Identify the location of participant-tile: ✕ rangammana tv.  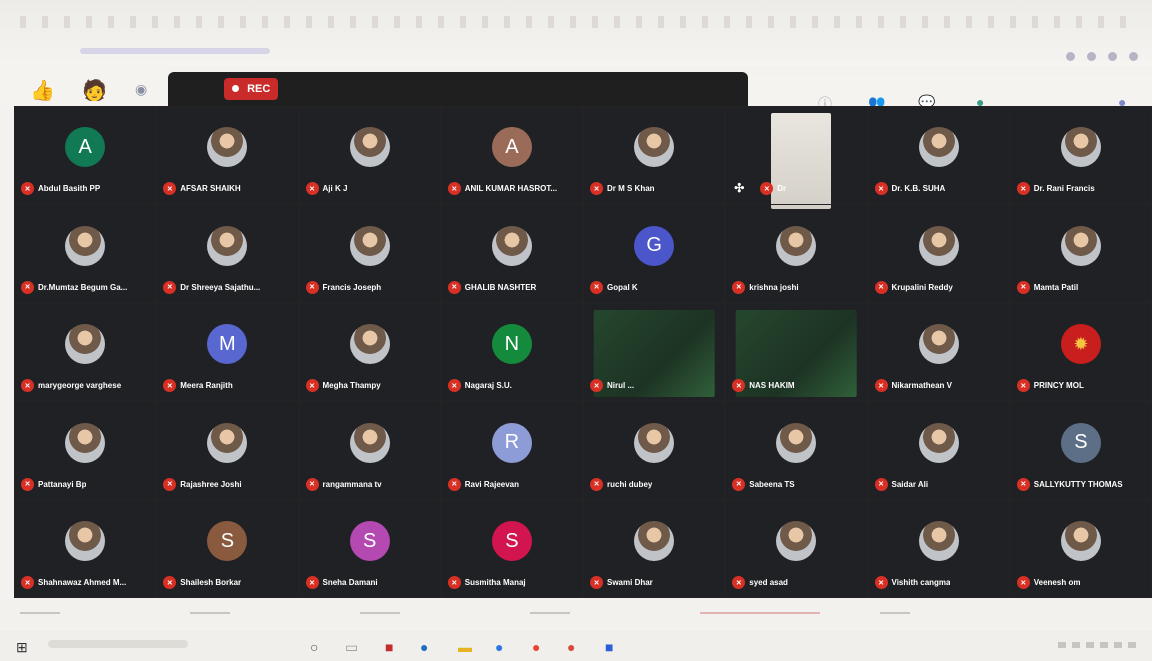
(369, 450).